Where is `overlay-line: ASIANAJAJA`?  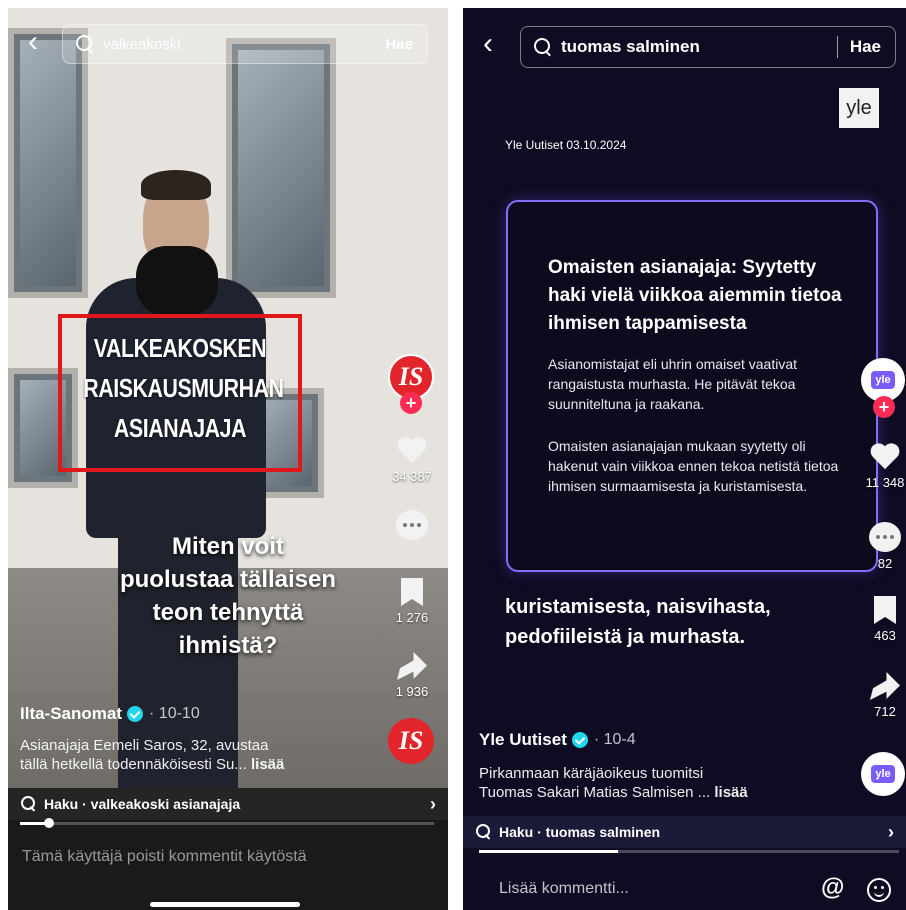 overlay-line: ASIANAJAJA is located at coordinates (180, 428).